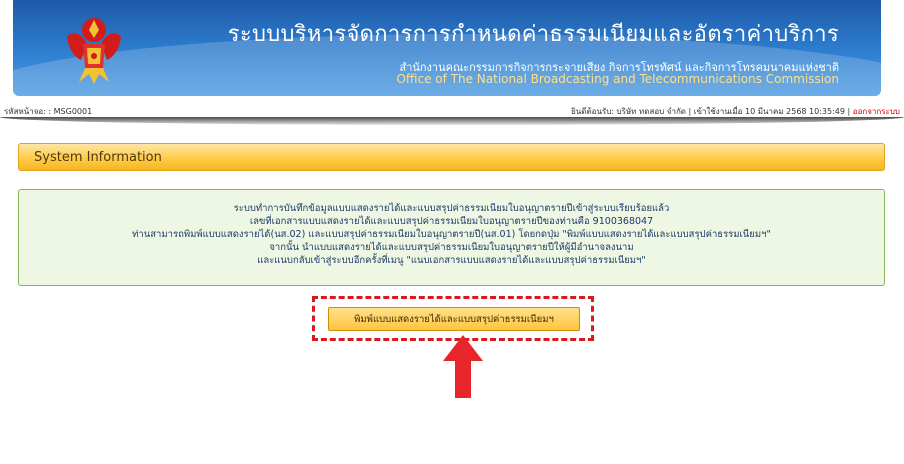 This screenshot has width=904, height=464. What do you see at coordinates (451, 157) in the screenshot?
I see `section-header: System Information` at bounding box center [451, 157].